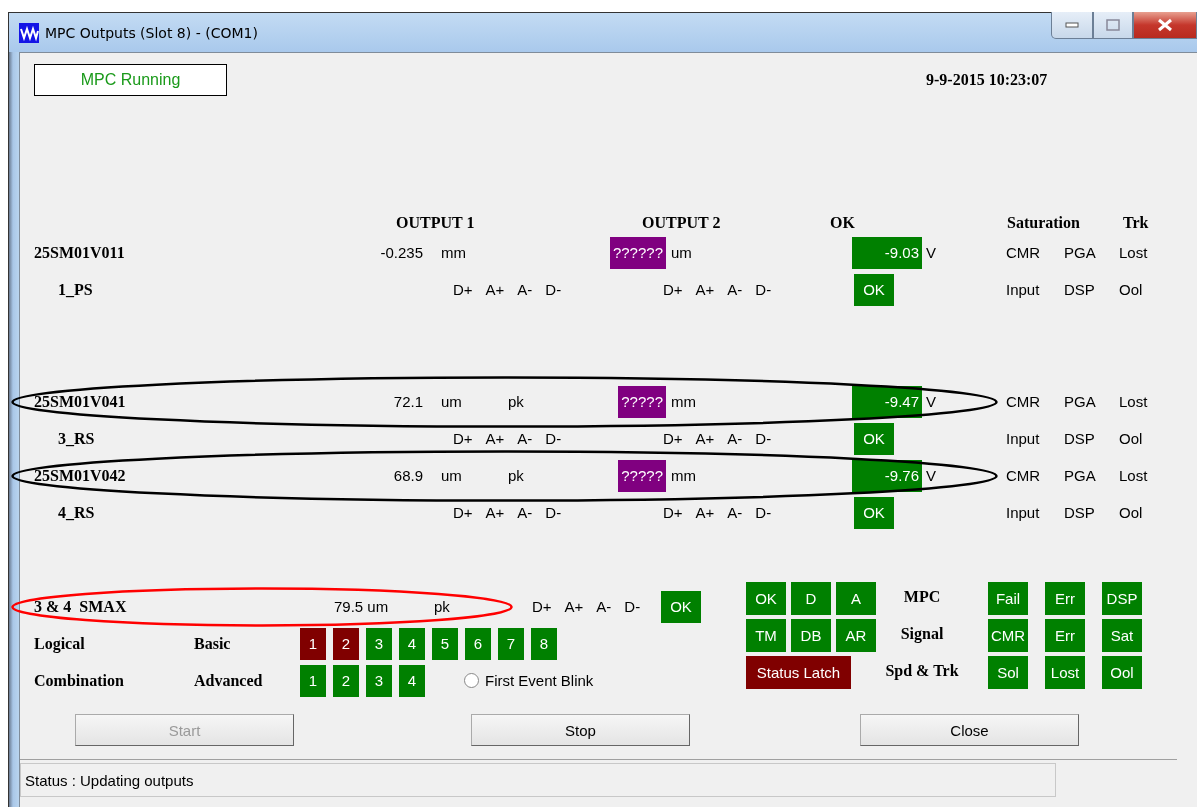 The image size is (1197, 807). I want to click on channel-name: 25SM01V011, so click(80, 252).